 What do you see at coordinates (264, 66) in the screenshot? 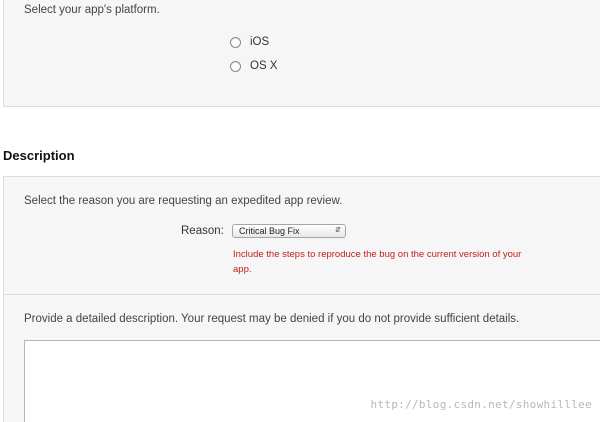
I see `radio-osx-label: OS X` at bounding box center [264, 66].